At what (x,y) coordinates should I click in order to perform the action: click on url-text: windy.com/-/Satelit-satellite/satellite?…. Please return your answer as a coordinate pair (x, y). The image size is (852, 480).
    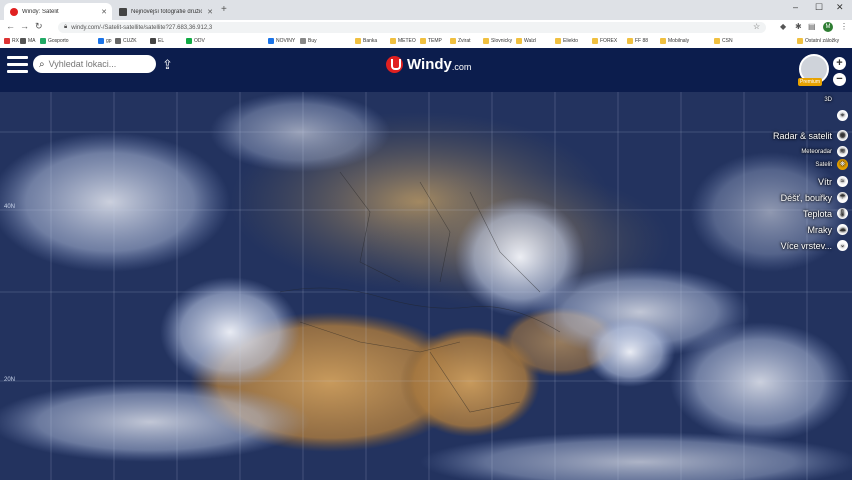
    Looking at the image, I should click on (142, 27).